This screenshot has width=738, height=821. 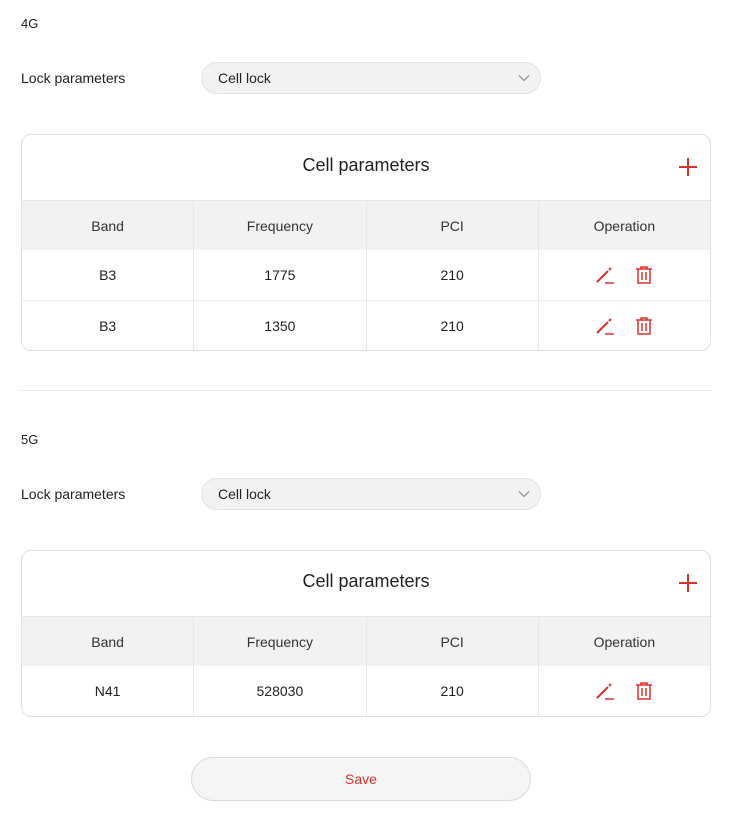 What do you see at coordinates (73, 78) in the screenshot?
I see `lock-parameters-label-4g: Lock parameters` at bounding box center [73, 78].